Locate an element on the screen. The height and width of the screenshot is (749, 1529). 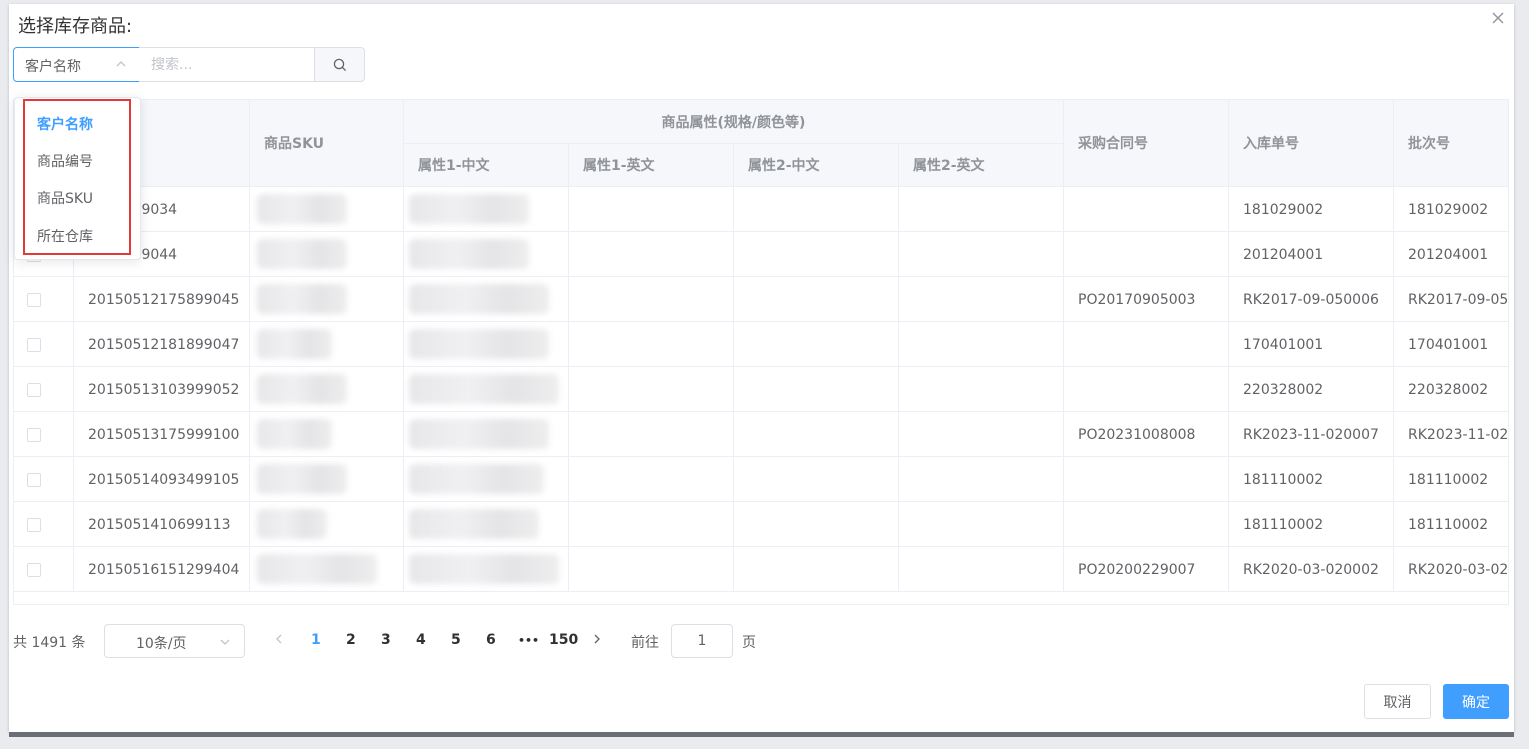
cell-inbound: 220328002 is located at coordinates (1311, 389).